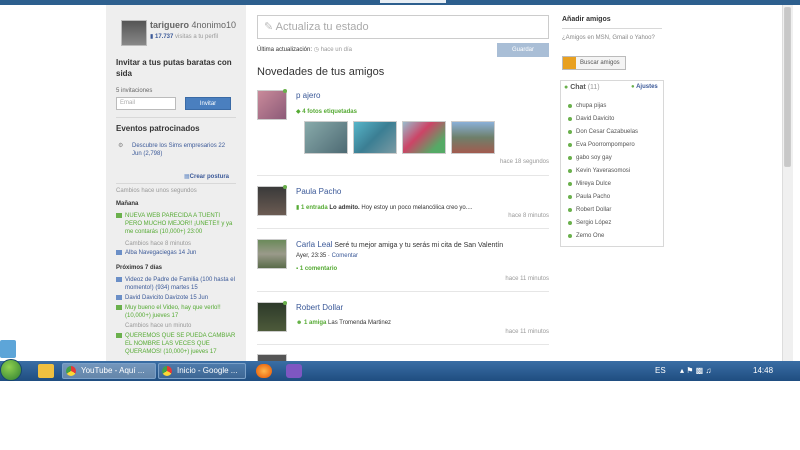  I want to click on next7-heading: Próximos 7 días, so click(139, 268).